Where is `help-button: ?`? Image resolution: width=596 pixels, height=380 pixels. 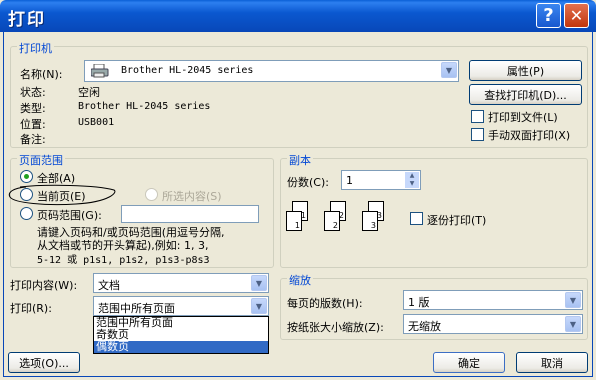 help-button: ? is located at coordinates (548, 15).